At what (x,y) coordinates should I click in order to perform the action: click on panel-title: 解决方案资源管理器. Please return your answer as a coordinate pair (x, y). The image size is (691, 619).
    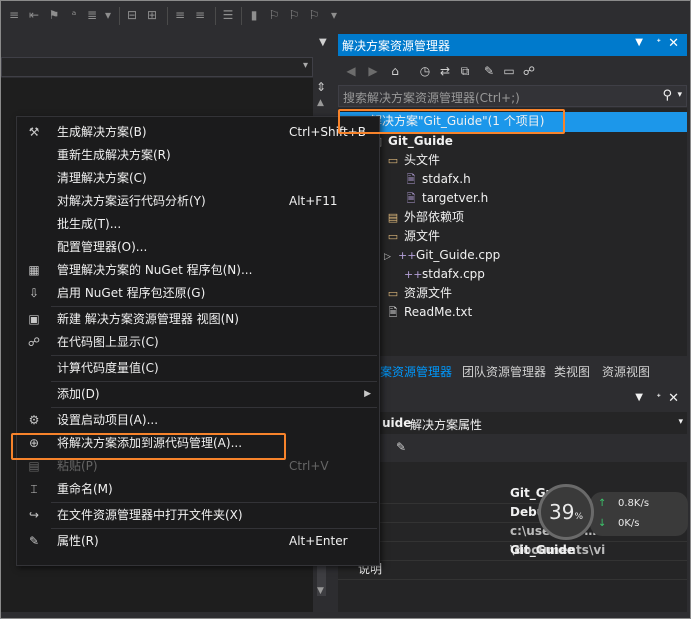
    Looking at the image, I should click on (396, 46).